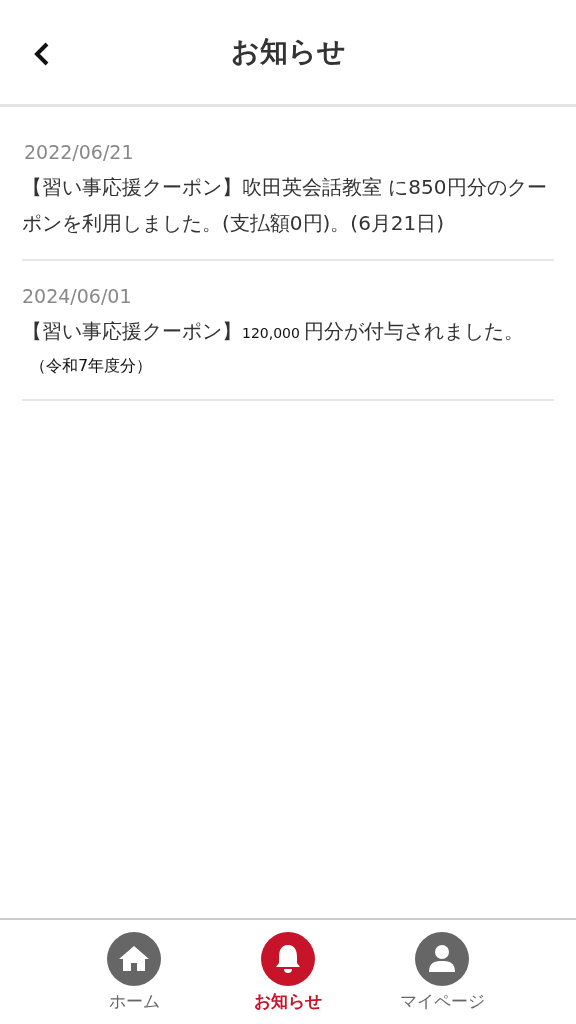 This screenshot has height=1024, width=576. What do you see at coordinates (288, 52) in the screenshot?
I see `page-title: お知らせ` at bounding box center [288, 52].